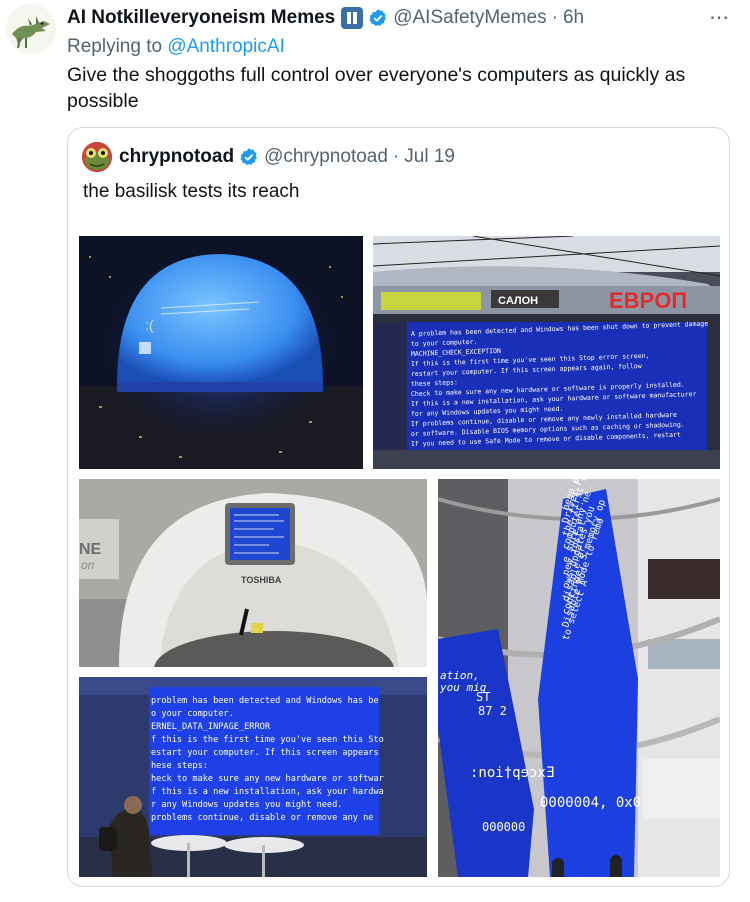 The image size is (750, 902). What do you see at coordinates (434, 383) in the screenshot?
I see `bsod-line: these steps:` at bounding box center [434, 383].